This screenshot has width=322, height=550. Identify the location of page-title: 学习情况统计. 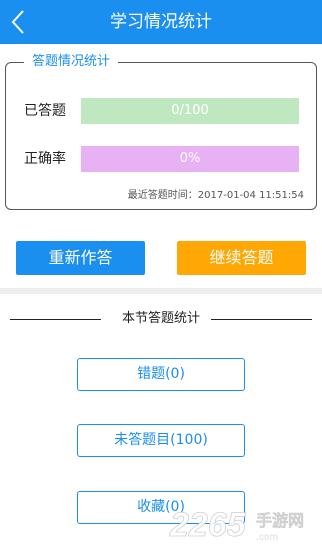
(161, 22).